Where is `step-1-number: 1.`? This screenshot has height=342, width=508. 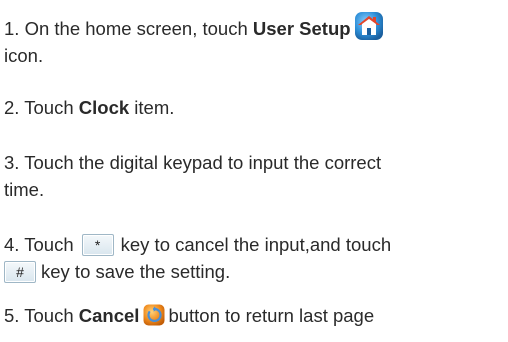 step-1-number: 1. is located at coordinates (12, 28).